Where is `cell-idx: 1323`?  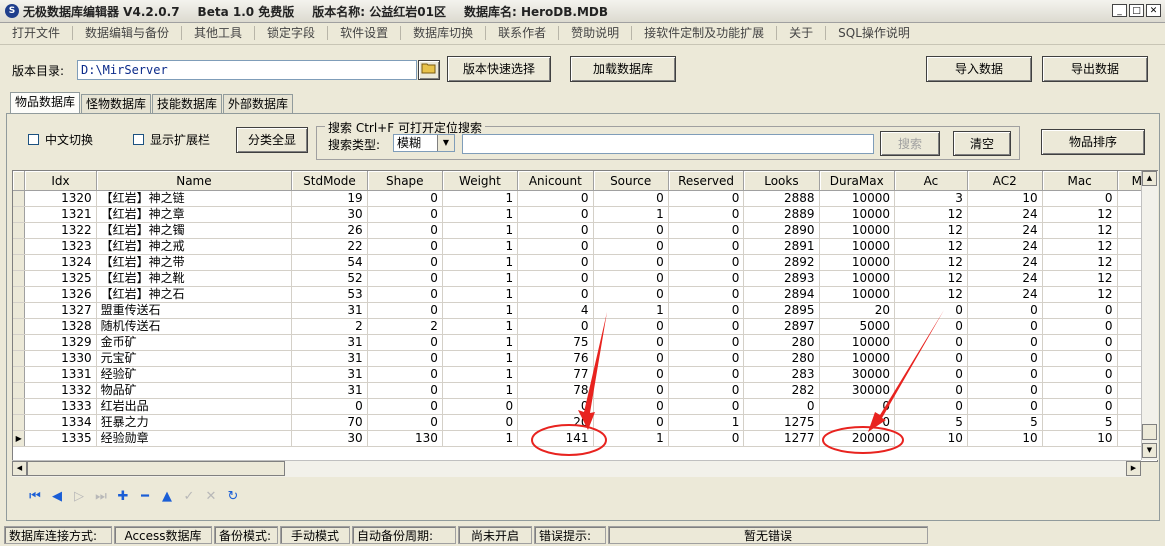 cell-idx: 1323 is located at coordinates (60, 246).